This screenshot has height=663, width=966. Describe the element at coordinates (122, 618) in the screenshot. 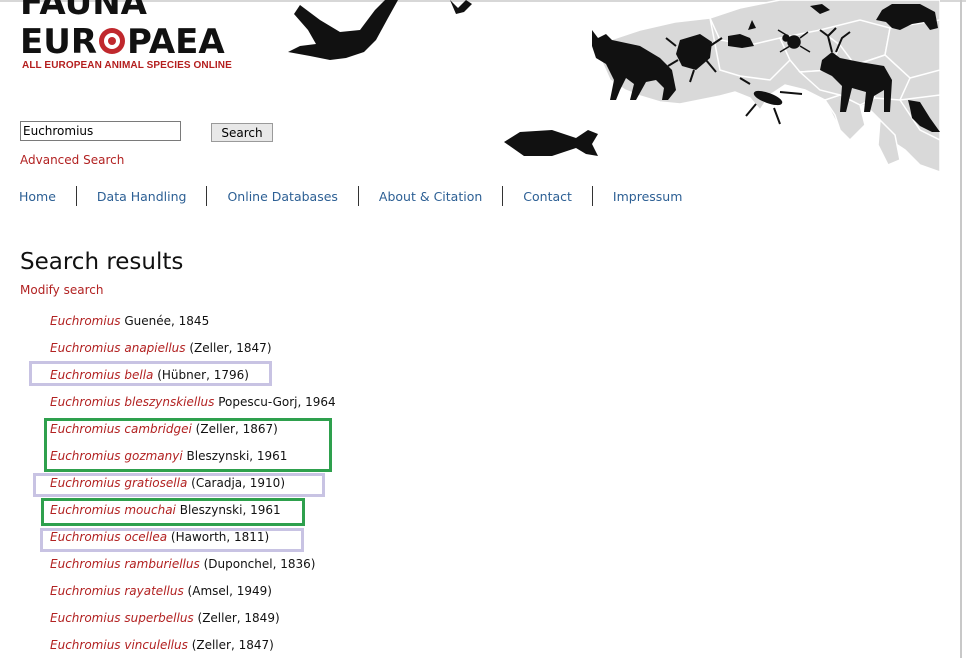

I see `species-link: Euchromius superbellus` at that location.